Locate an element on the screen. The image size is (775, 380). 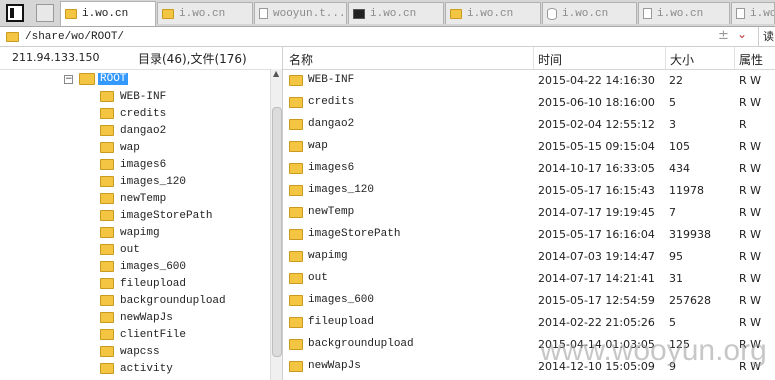
file-name: credits is located at coordinates (331, 102).